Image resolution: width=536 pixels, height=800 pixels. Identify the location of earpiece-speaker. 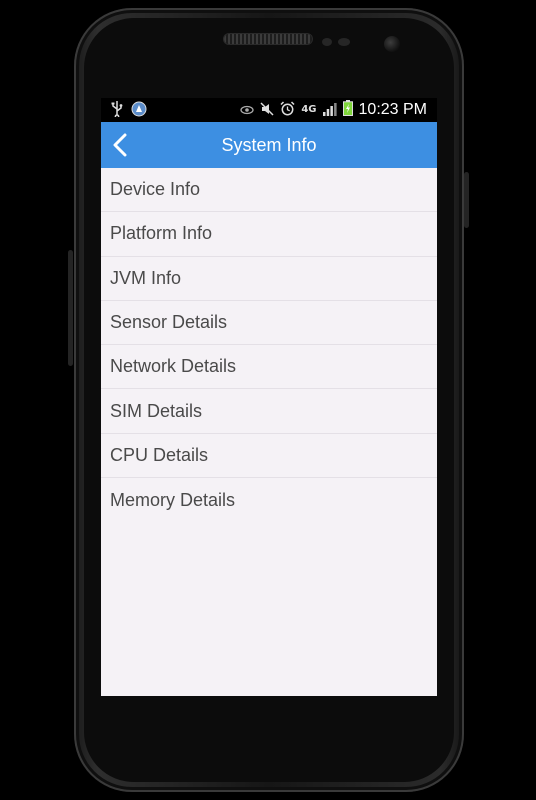
(268, 39).